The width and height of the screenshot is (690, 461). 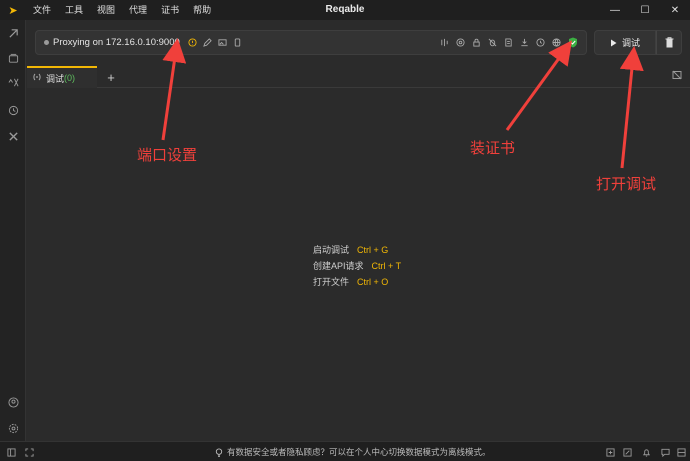 I want to click on shortcut-key: Ctrl + G, so click(x=373, y=250).